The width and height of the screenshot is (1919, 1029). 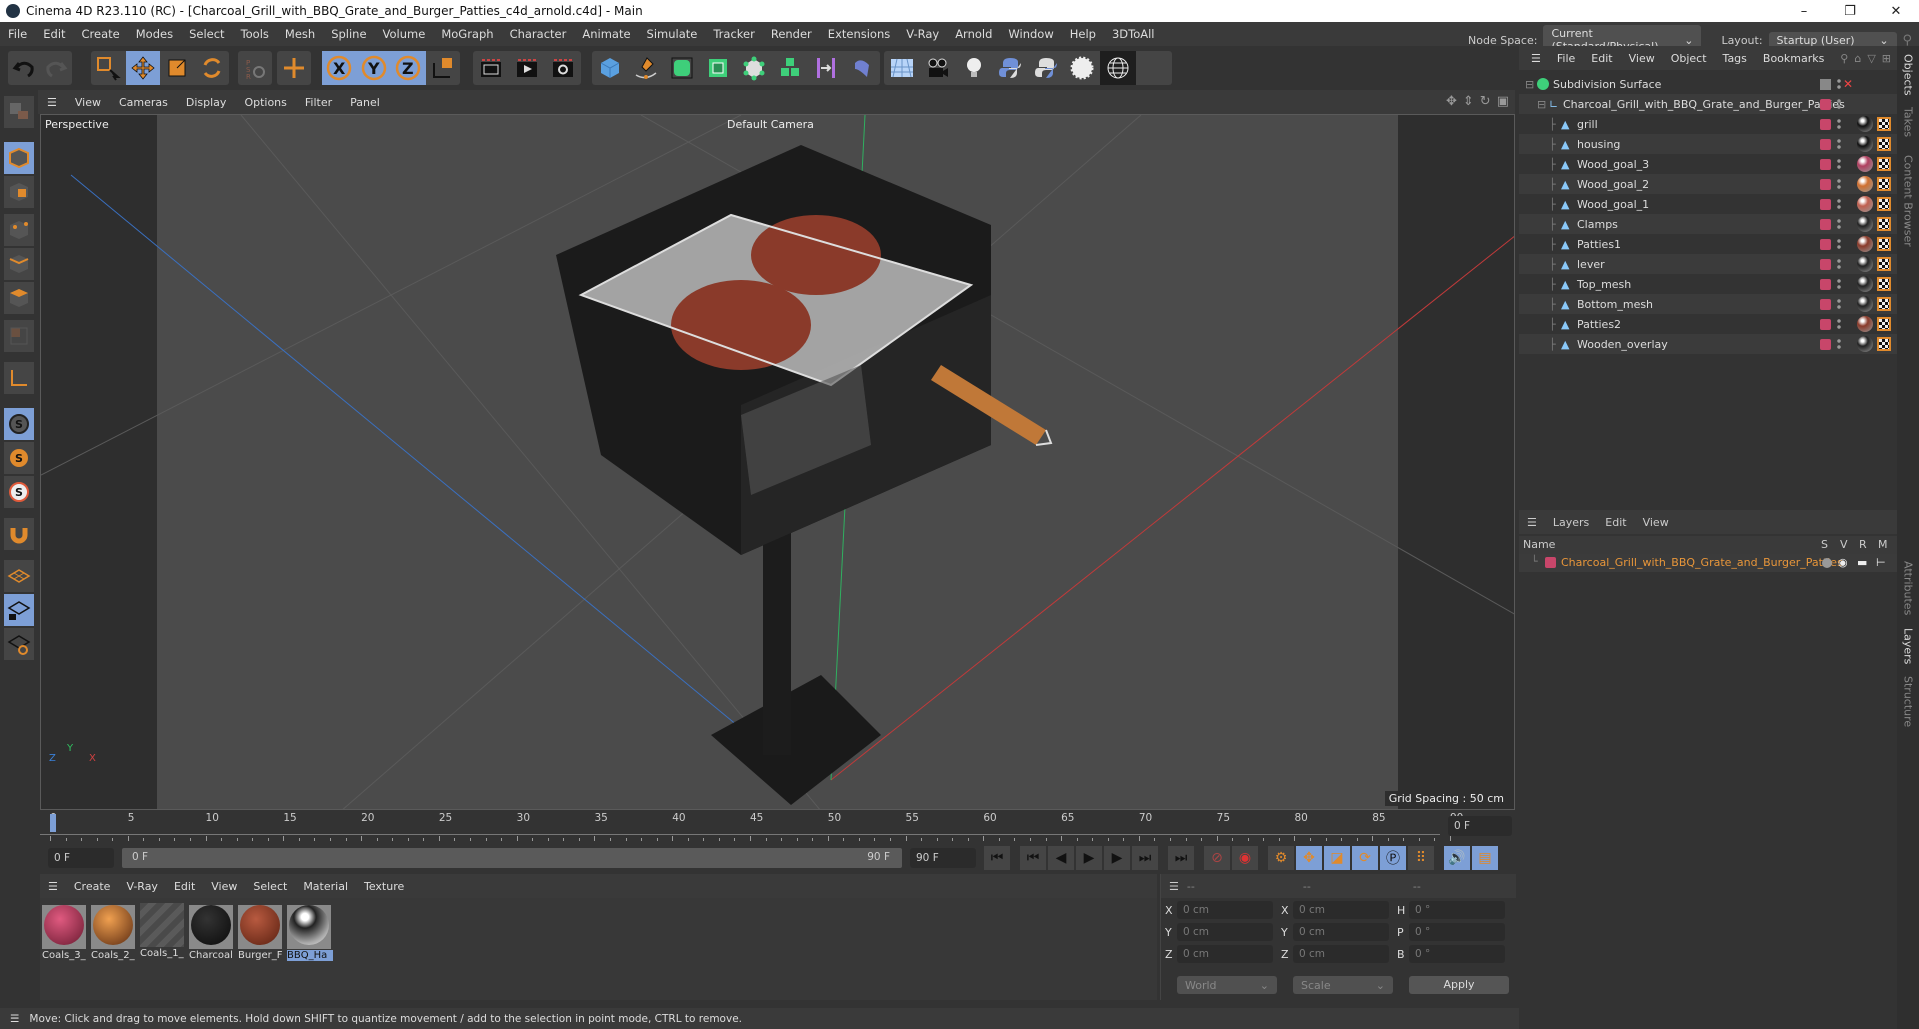 I want to click on tab-content-browser: Content Browser, so click(x=1908, y=201).